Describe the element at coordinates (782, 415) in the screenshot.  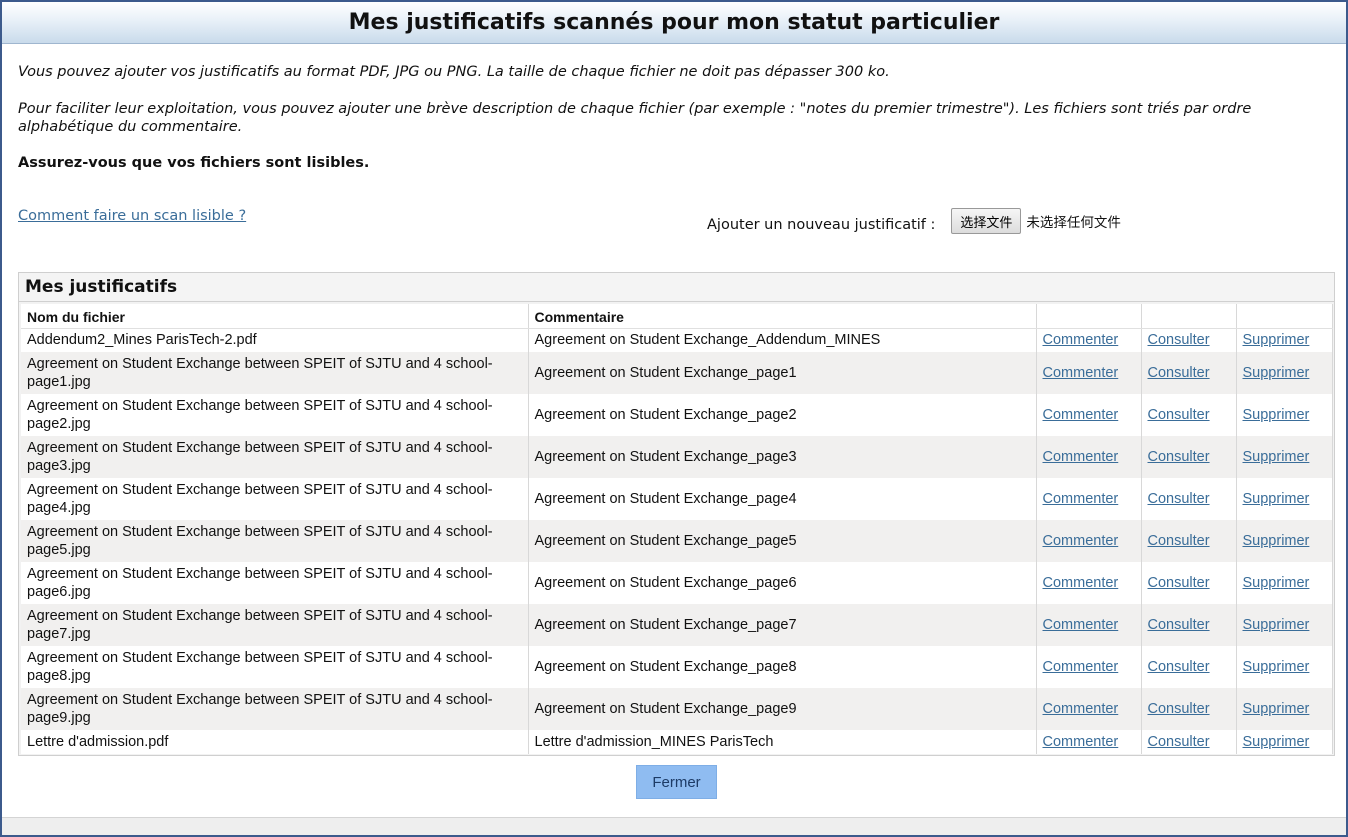
I see `comment-cell: Agreement on Student Exchange_page2` at that location.